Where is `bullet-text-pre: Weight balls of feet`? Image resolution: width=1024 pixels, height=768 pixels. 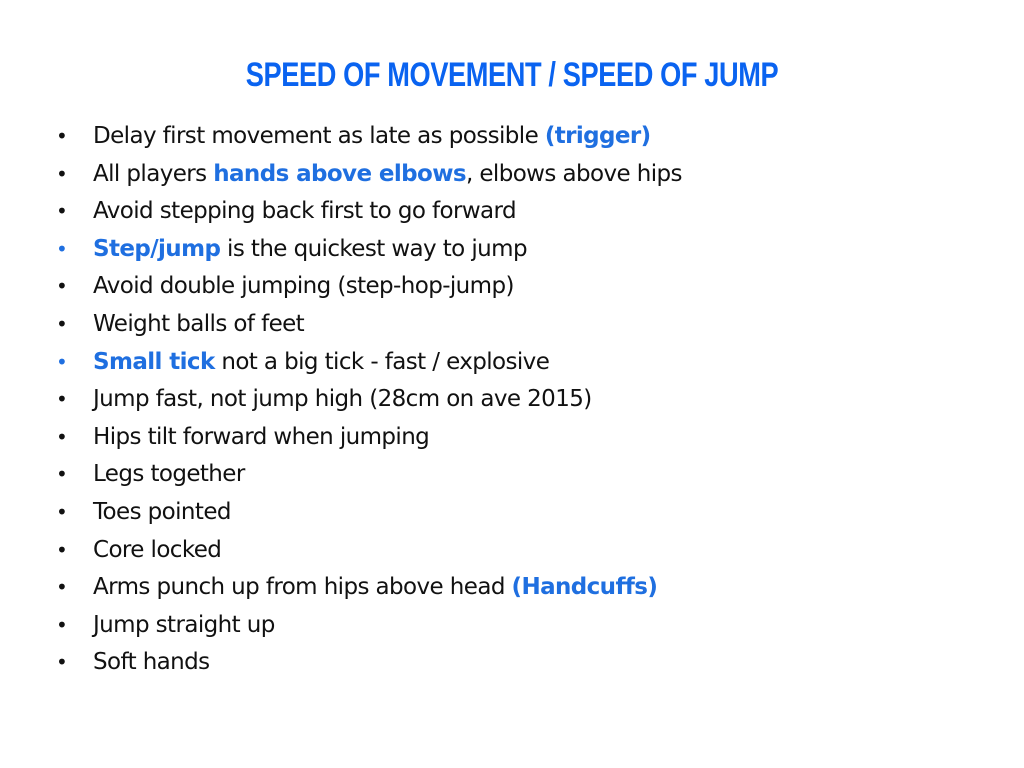
bullet-text-pre: Weight balls of feet is located at coordinates (199, 323).